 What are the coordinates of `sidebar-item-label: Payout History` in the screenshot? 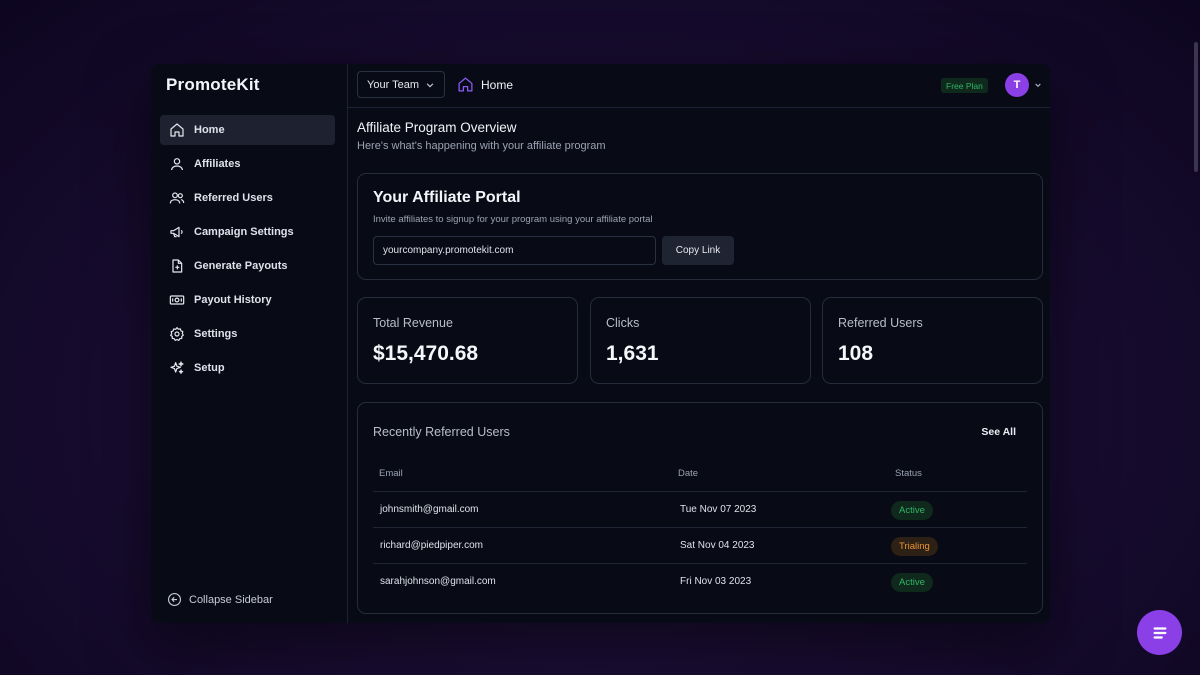 It's located at (233, 300).